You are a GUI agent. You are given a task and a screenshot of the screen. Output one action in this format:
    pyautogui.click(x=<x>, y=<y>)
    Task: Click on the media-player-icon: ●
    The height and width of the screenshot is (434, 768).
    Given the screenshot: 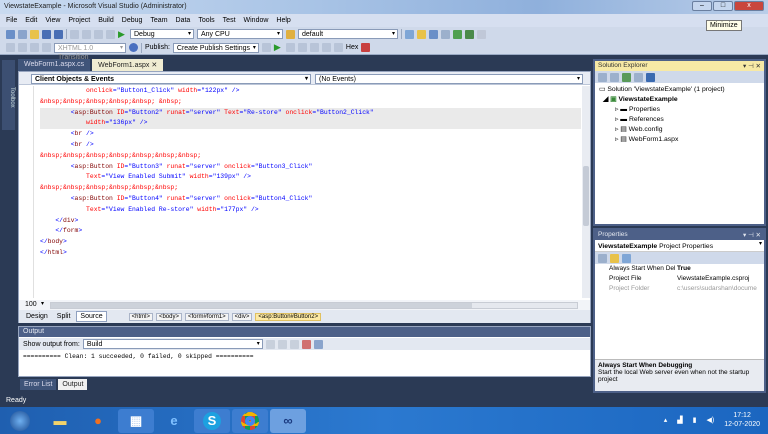 What is the action you would take?
    pyautogui.click(x=98, y=421)
    